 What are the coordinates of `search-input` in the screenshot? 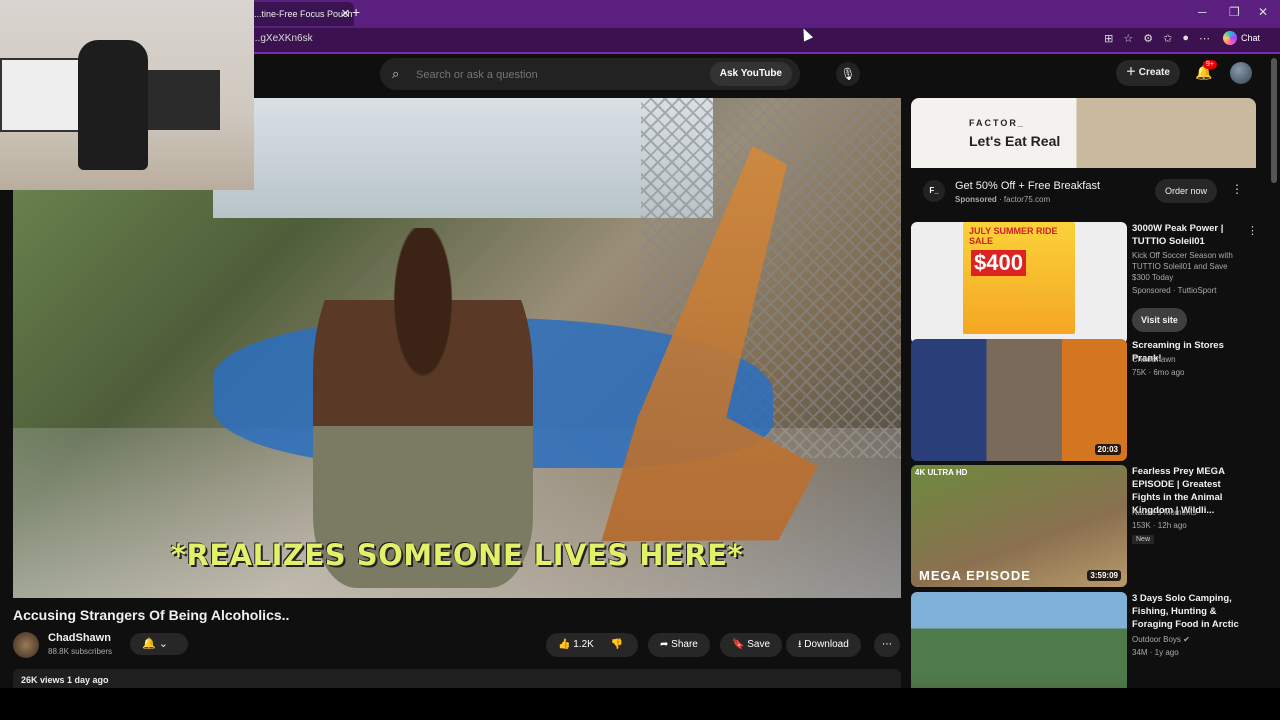 It's located at (546, 75).